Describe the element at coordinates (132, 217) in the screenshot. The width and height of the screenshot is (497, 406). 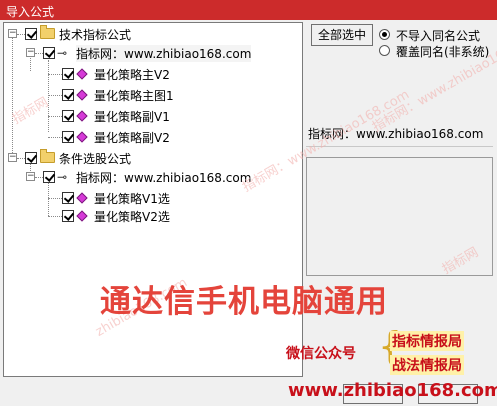
I see `formula-label: 量化策略V2选` at that location.